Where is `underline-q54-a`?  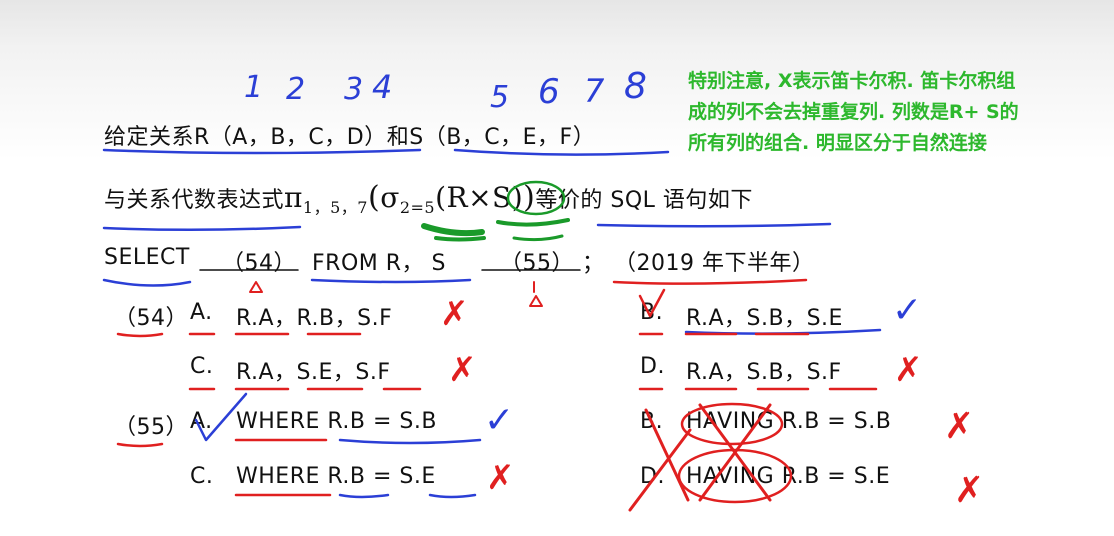
underline-q54-a is located at coordinates (239, 335).